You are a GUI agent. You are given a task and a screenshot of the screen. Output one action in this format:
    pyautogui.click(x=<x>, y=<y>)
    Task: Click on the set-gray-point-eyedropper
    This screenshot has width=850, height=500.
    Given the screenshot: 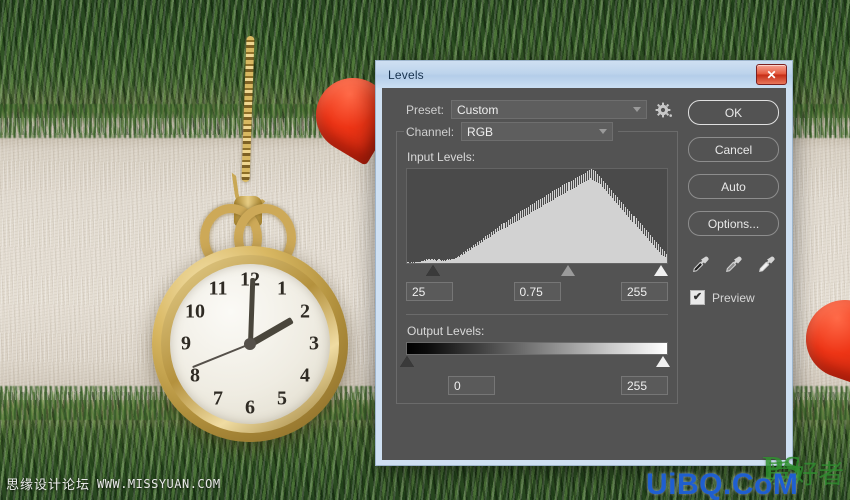 What is the action you would take?
    pyautogui.click(x=734, y=264)
    